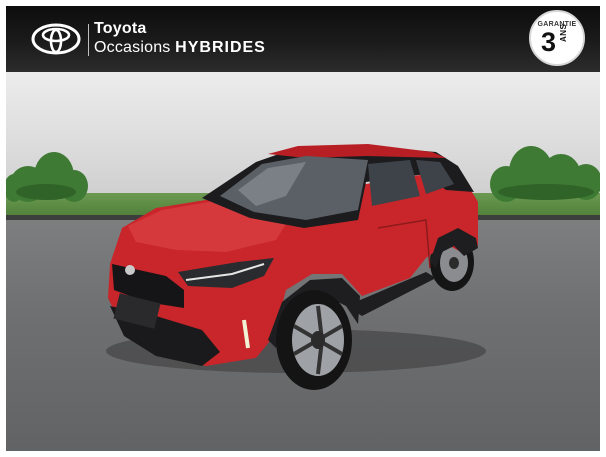 This screenshot has width=606, height=457. Describe the element at coordinates (220, 47) in the screenshot. I see `tagline-emphasis: HYBRIDES` at that location.